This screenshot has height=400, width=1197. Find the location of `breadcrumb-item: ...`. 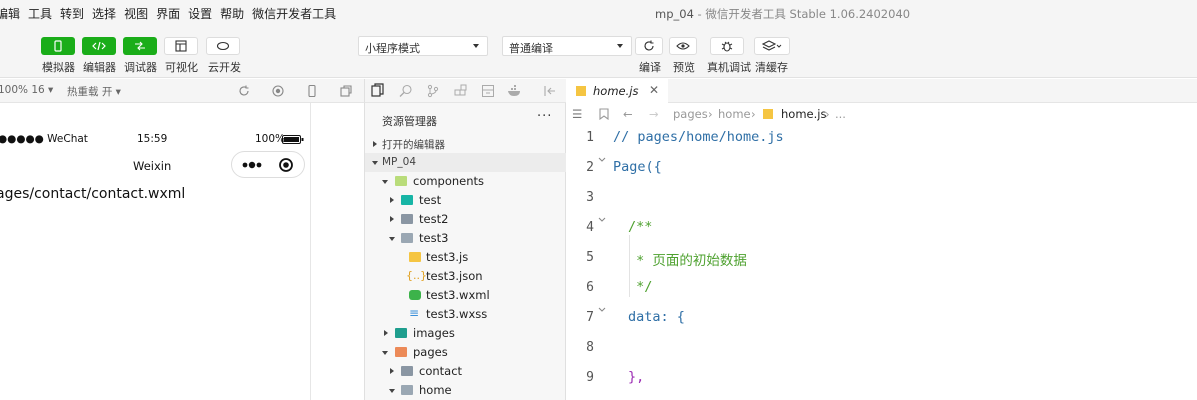

breadcrumb-item: ... is located at coordinates (840, 114).